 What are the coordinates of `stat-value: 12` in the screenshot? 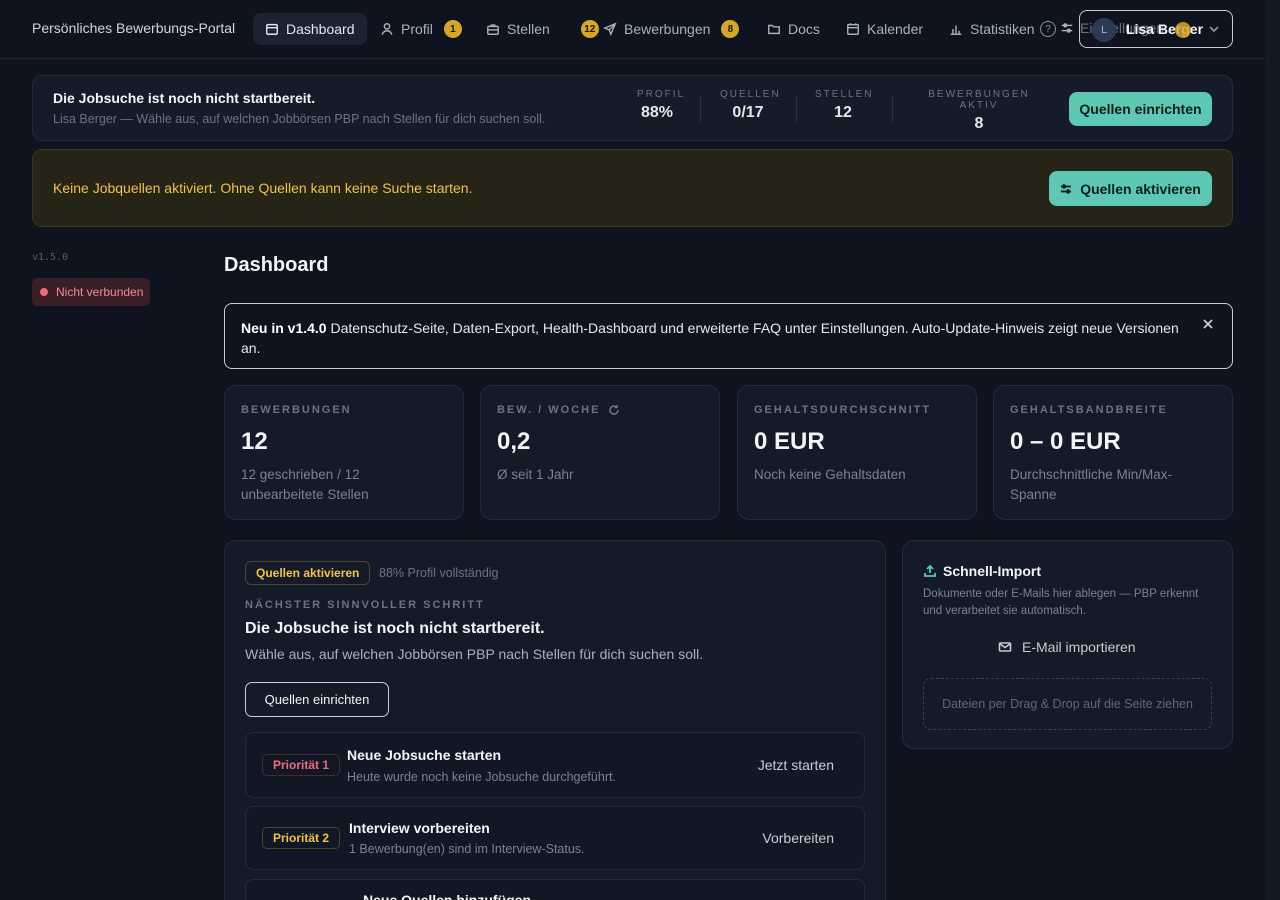 It's located at (254, 441).